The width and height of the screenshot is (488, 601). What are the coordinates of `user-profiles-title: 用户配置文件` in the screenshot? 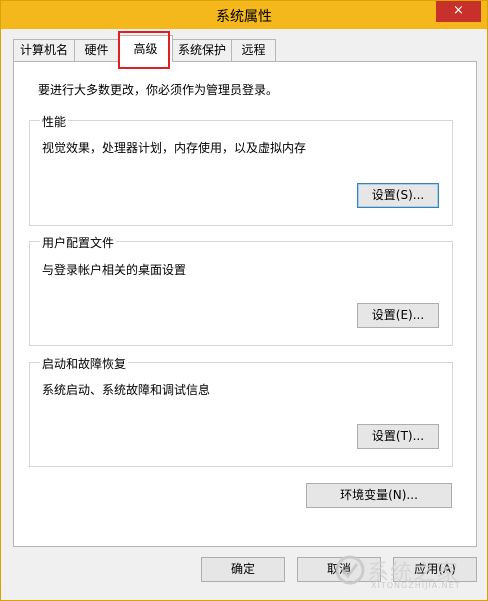 It's located at (78, 242).